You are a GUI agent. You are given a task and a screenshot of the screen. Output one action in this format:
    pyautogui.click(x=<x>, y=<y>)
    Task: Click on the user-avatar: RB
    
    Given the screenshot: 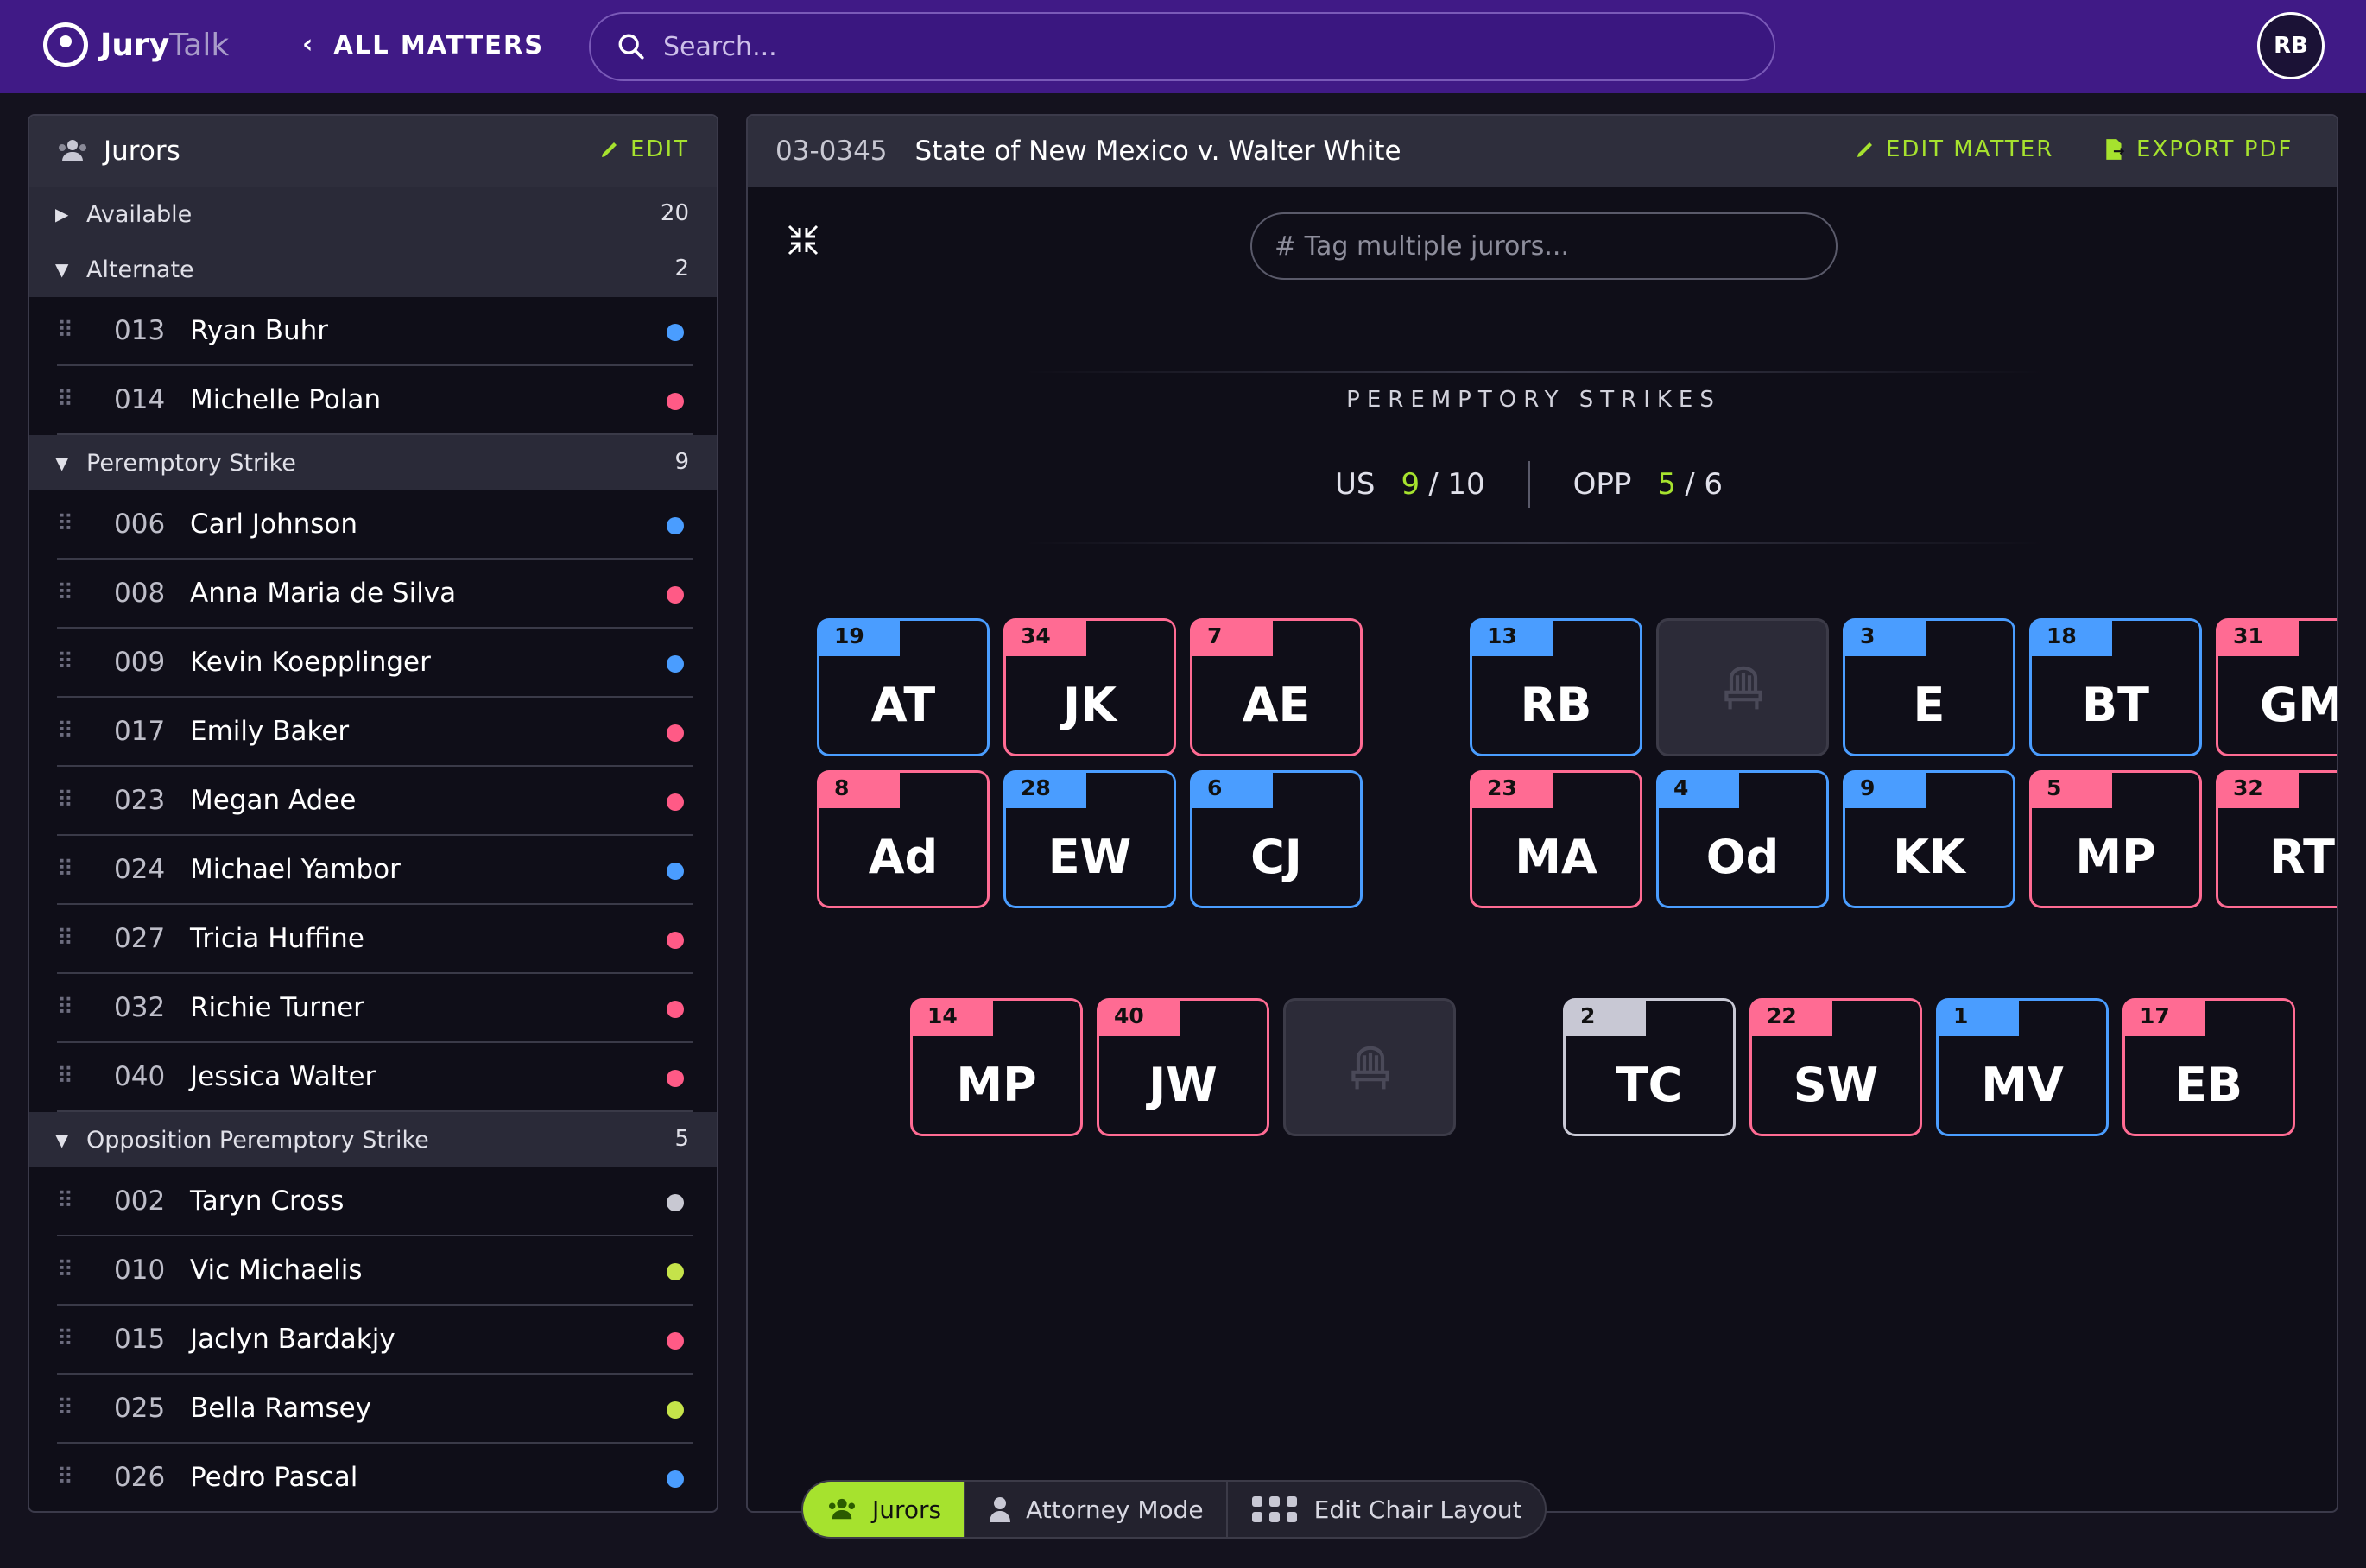 What is the action you would take?
    pyautogui.click(x=2291, y=45)
    